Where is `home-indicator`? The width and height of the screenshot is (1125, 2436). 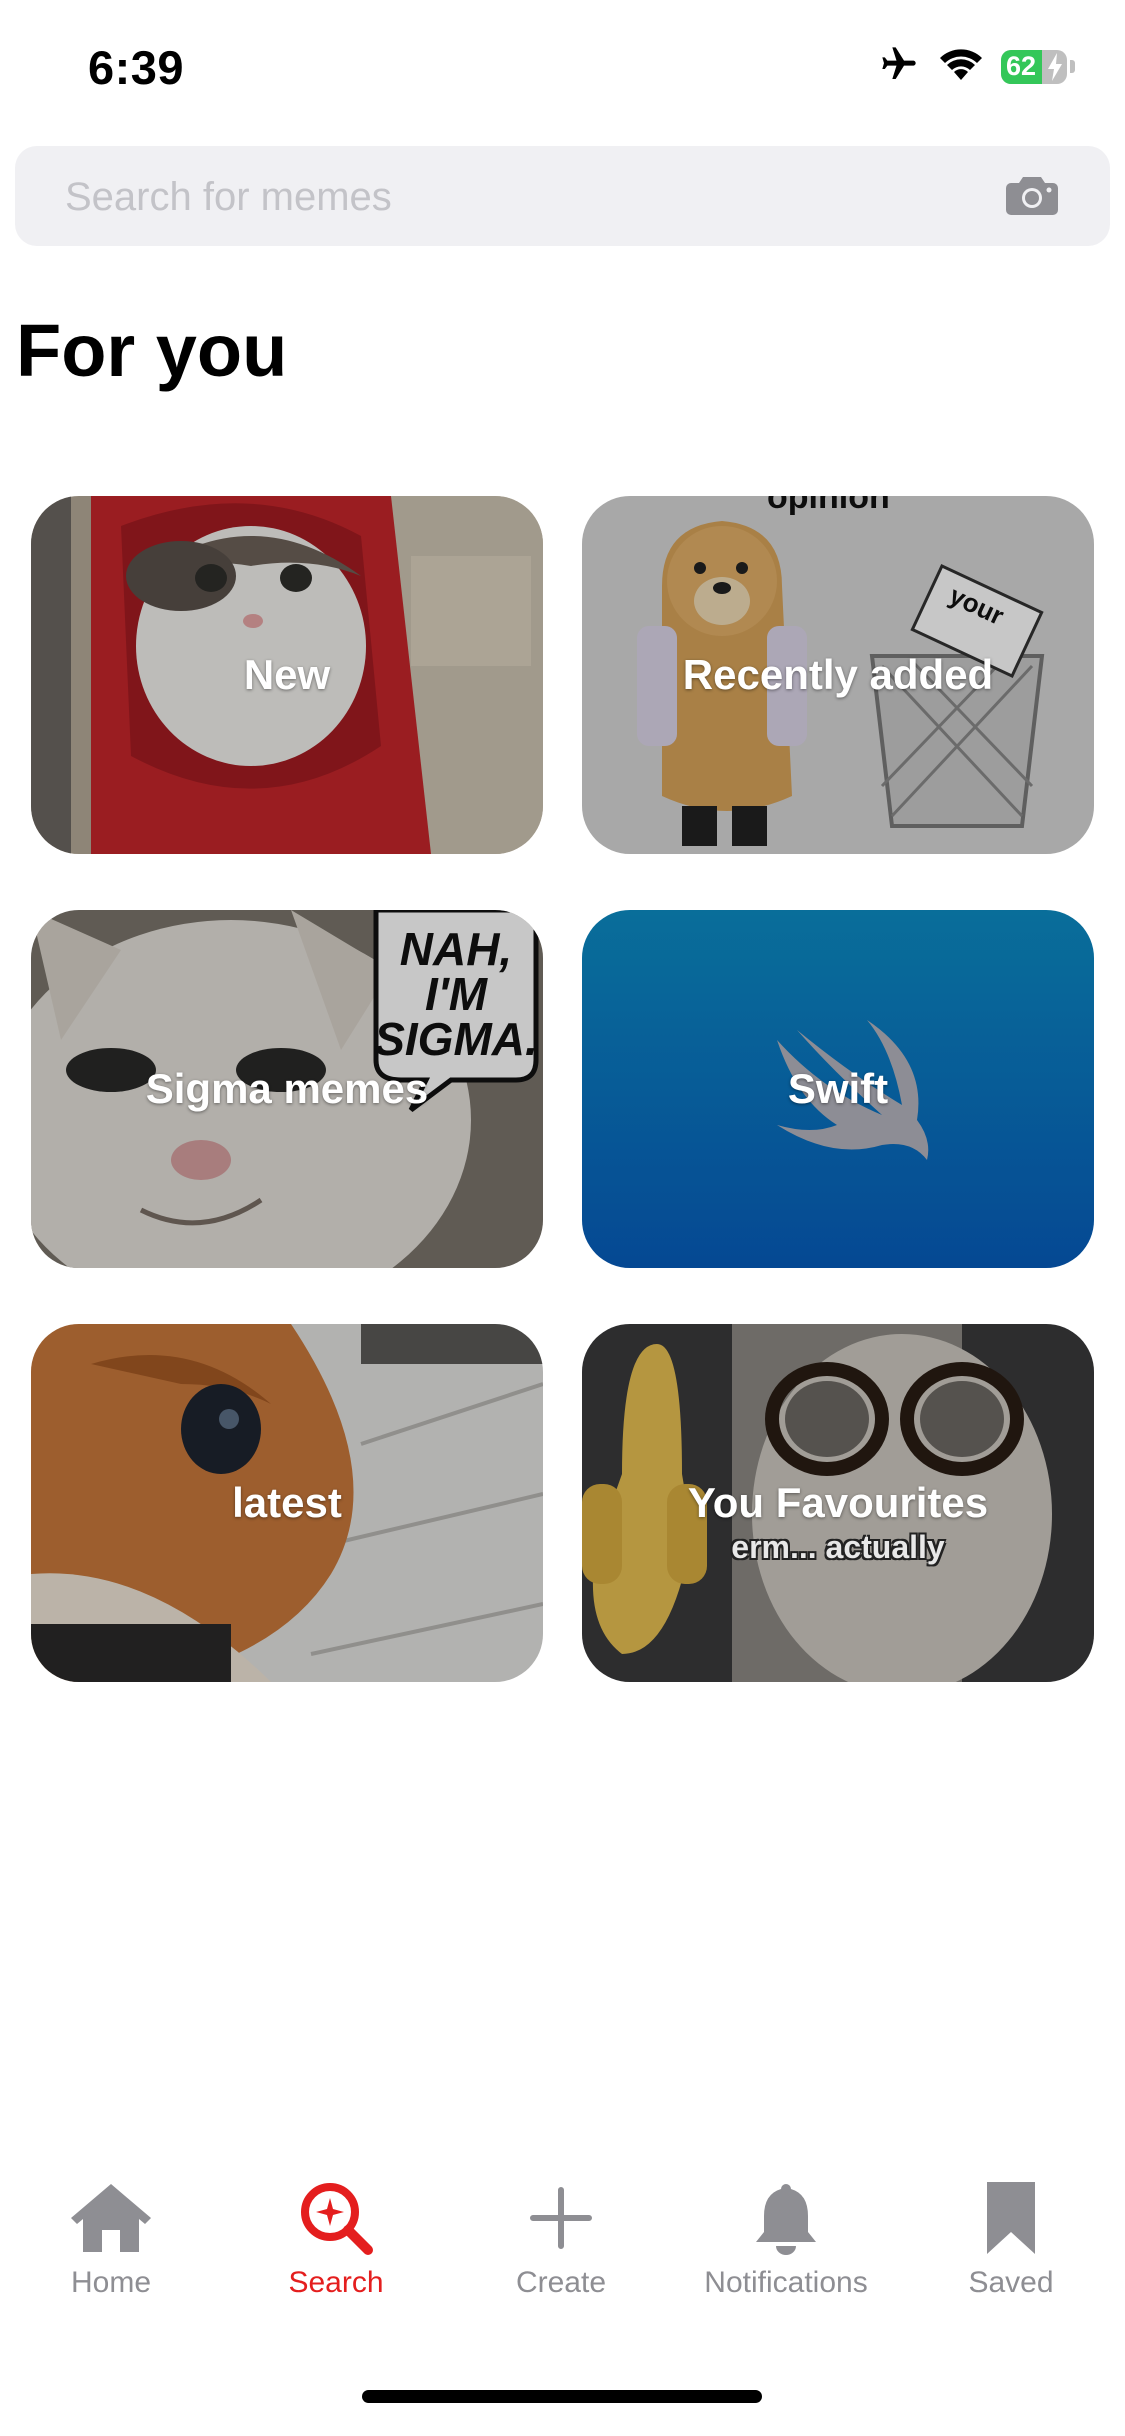 home-indicator is located at coordinates (562, 2396).